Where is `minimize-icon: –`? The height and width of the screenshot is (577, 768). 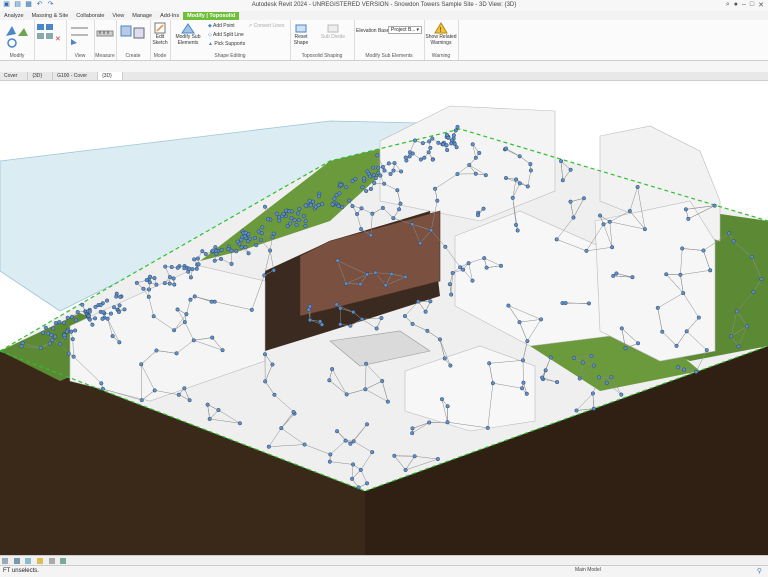 minimize-icon: – is located at coordinates (744, 5).